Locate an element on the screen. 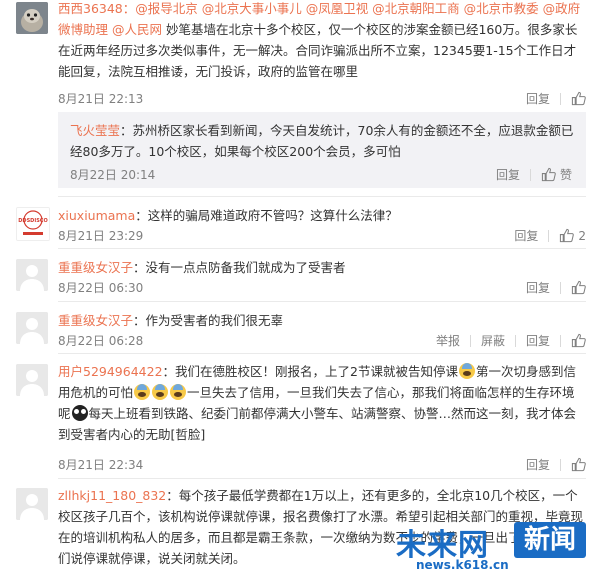 The height and width of the screenshot is (578, 600). comment-time: 8月21日 22:34 is located at coordinates (101, 465).